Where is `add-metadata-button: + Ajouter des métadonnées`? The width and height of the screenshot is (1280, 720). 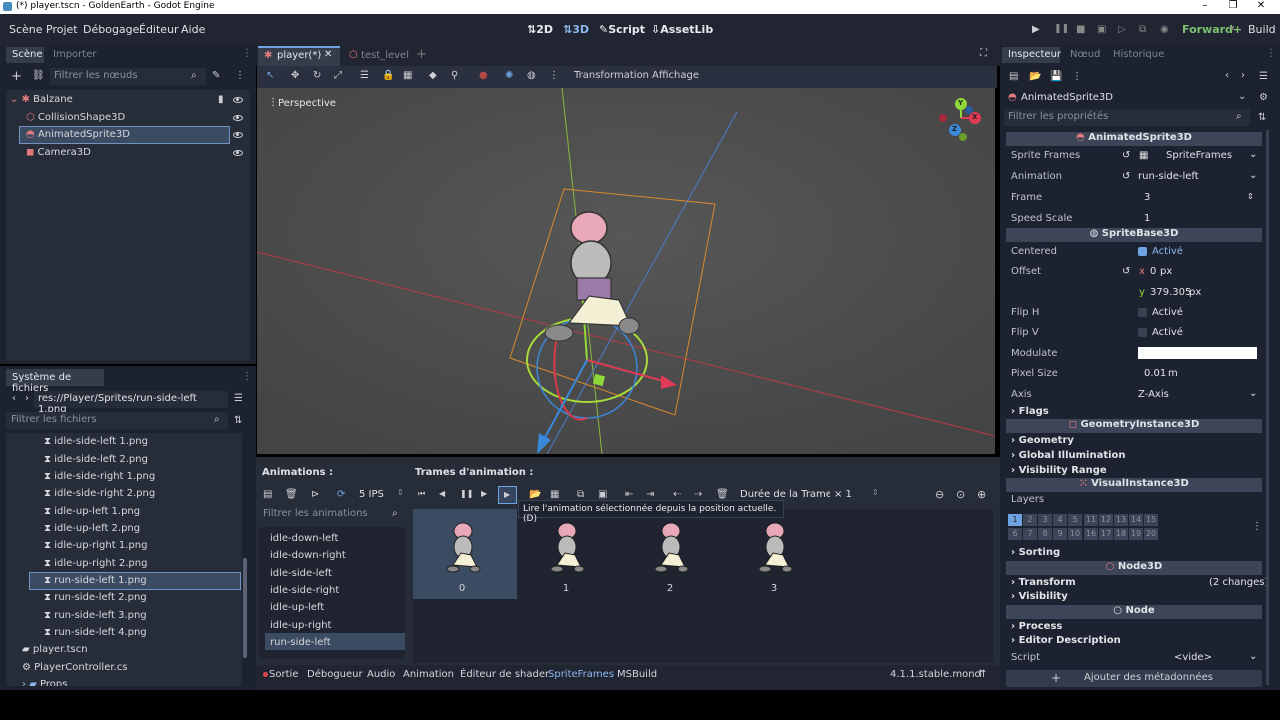
add-metadata-button: + Ajouter des métadonnées is located at coordinates (1134, 678).